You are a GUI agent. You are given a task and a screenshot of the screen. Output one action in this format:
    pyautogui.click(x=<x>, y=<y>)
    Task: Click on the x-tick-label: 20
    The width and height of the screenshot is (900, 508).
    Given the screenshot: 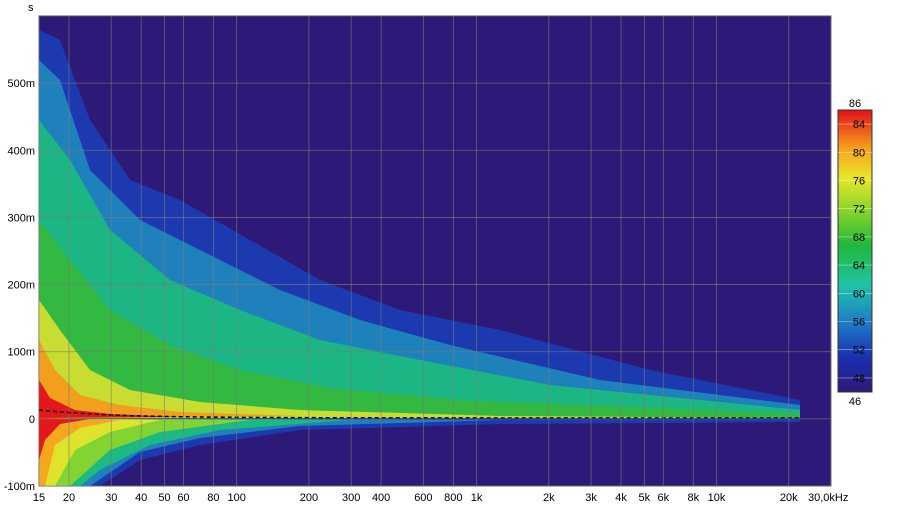 What is the action you would take?
    pyautogui.click(x=69, y=498)
    